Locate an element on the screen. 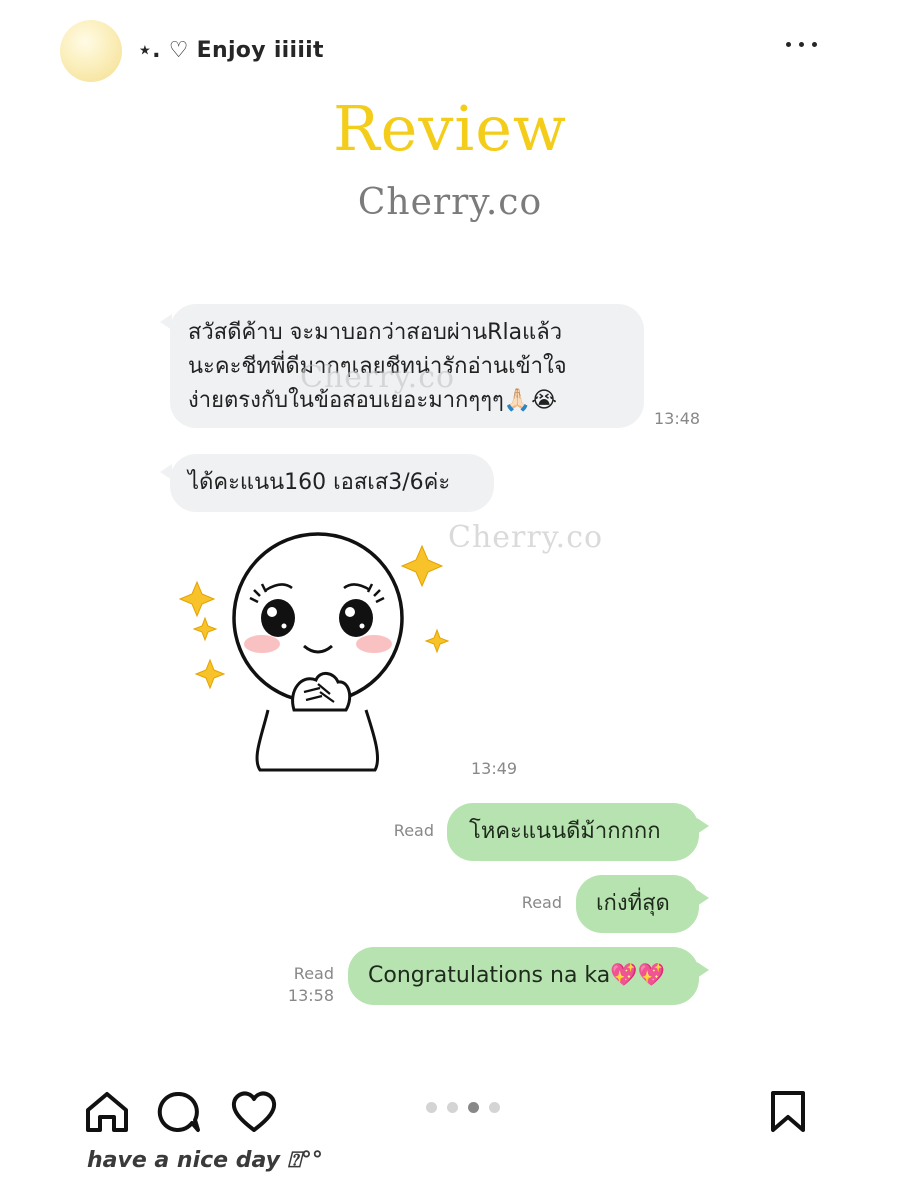 Image resolution: width=900 pixels, height=1200 pixels. more-dots-icon is located at coordinates (802, 44).